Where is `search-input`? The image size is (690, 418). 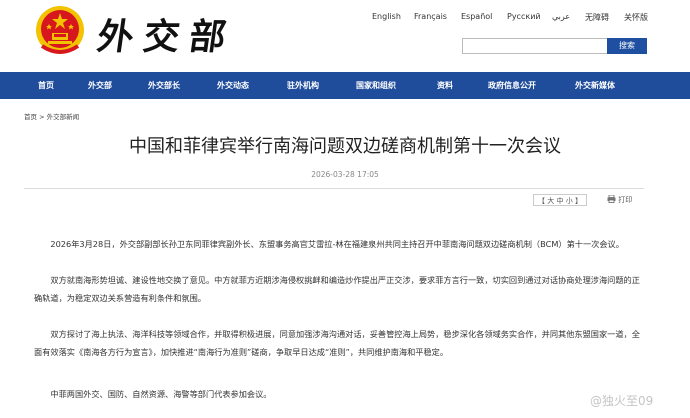
search-input is located at coordinates (535, 46).